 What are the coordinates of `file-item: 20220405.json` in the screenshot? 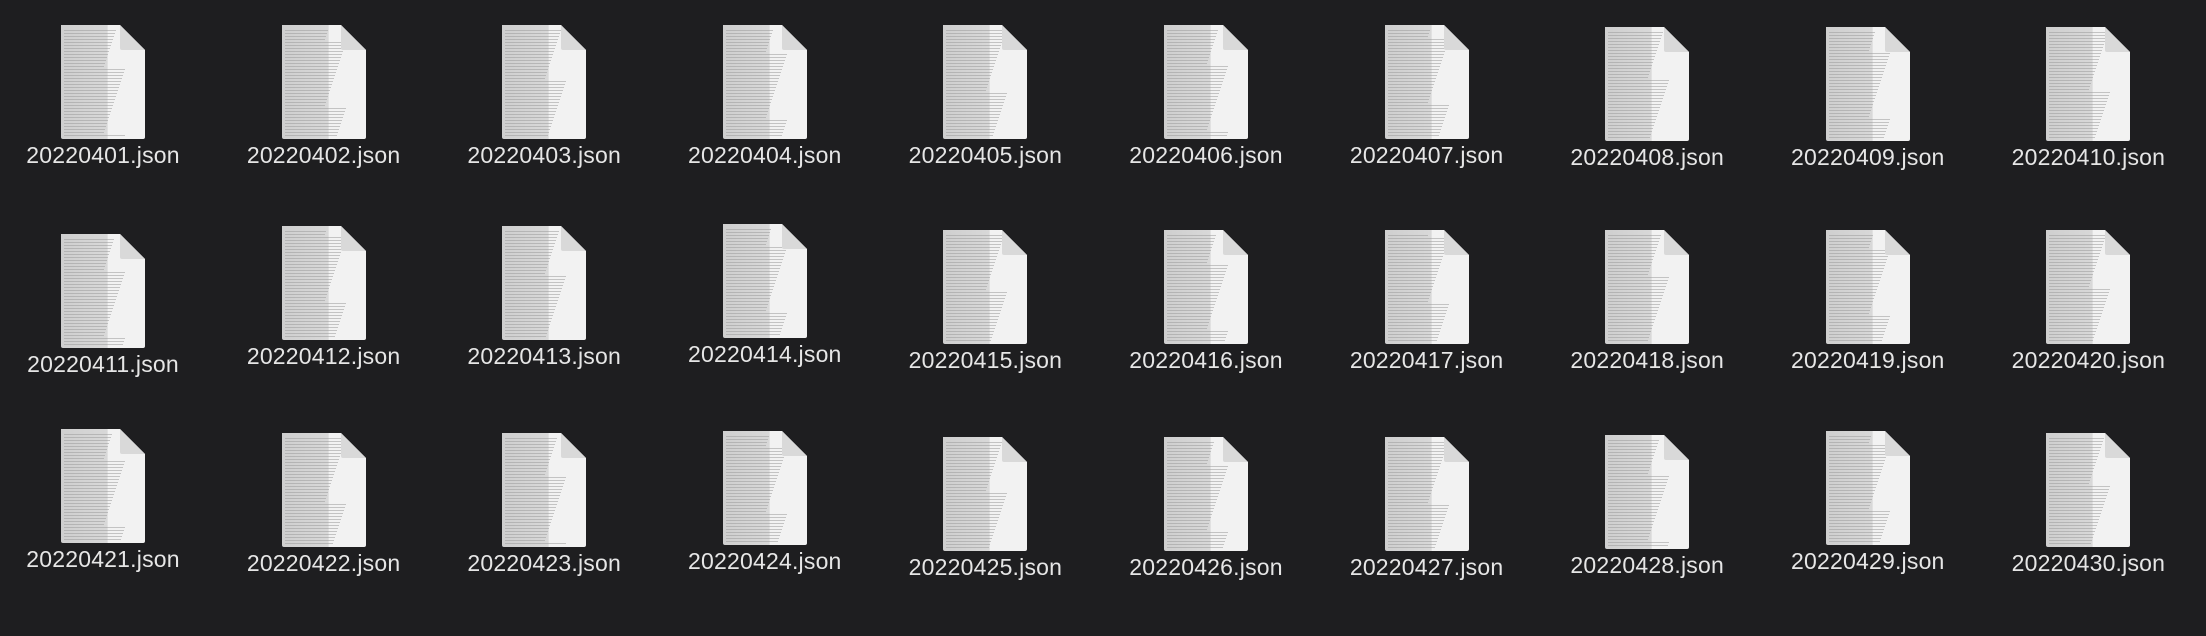 It's located at (985, 95).